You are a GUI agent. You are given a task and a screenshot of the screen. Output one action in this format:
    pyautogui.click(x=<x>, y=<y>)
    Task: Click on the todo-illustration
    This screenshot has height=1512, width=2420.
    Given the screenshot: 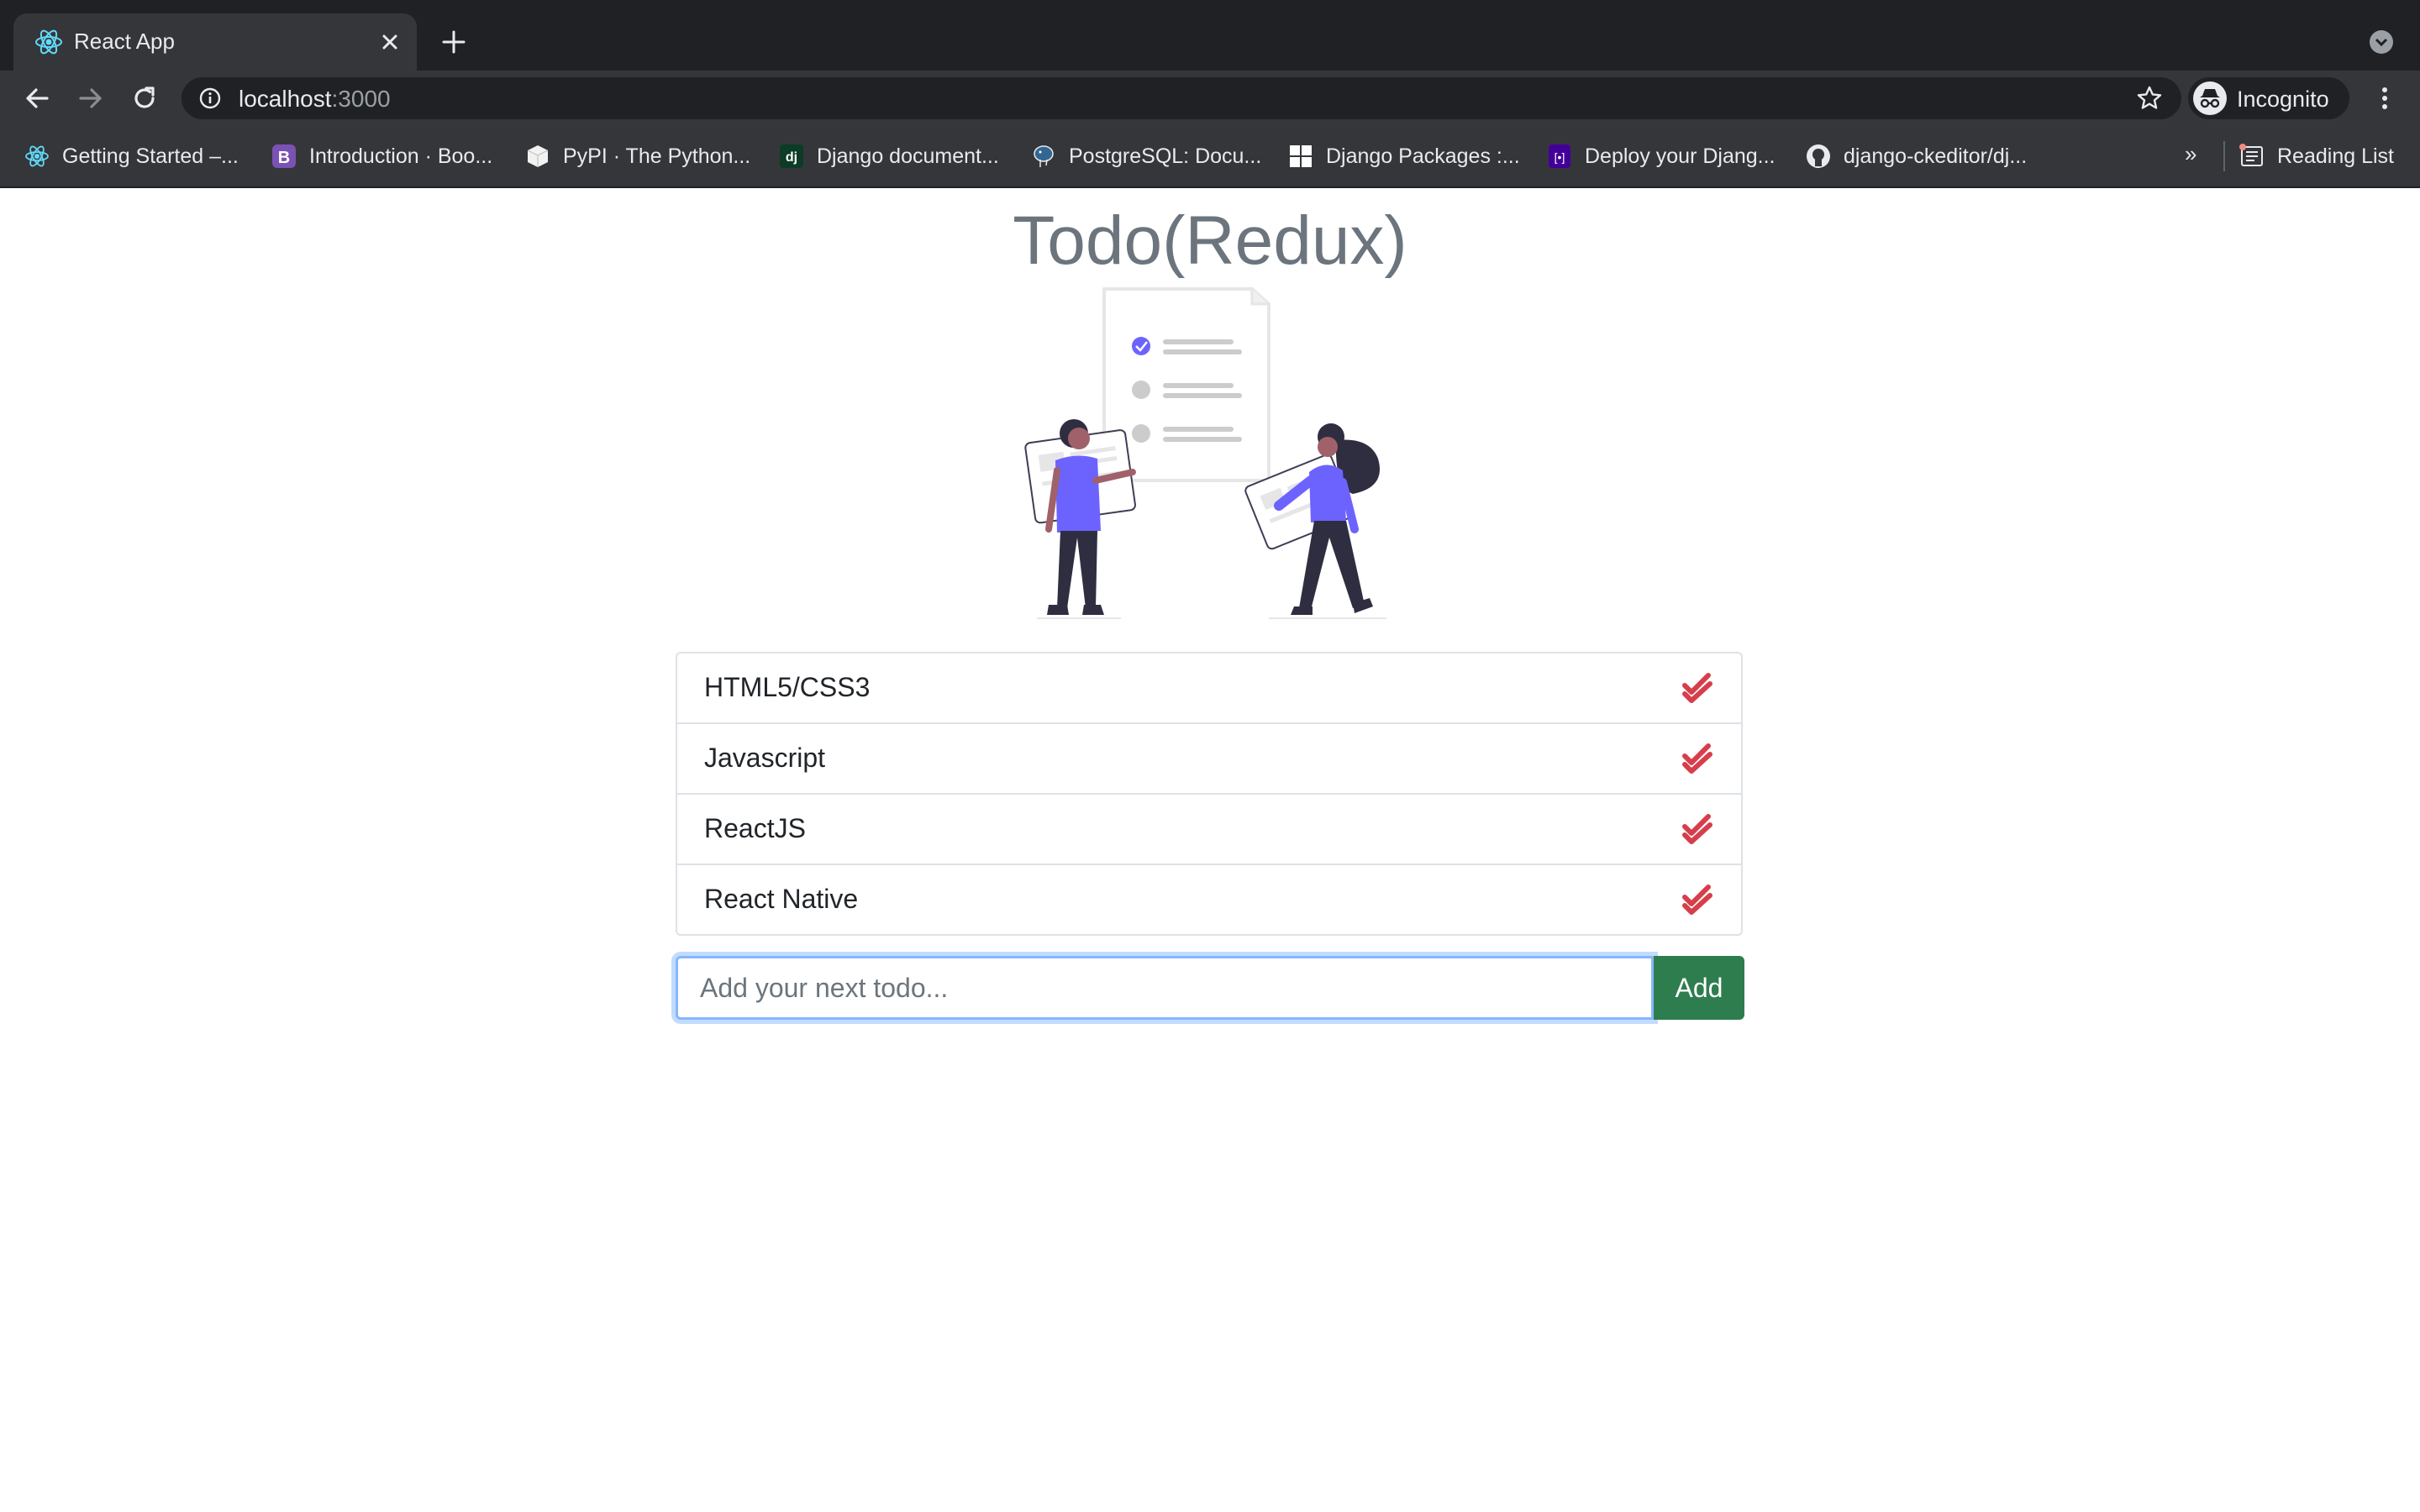 What is the action you would take?
    pyautogui.click(x=1205, y=453)
    